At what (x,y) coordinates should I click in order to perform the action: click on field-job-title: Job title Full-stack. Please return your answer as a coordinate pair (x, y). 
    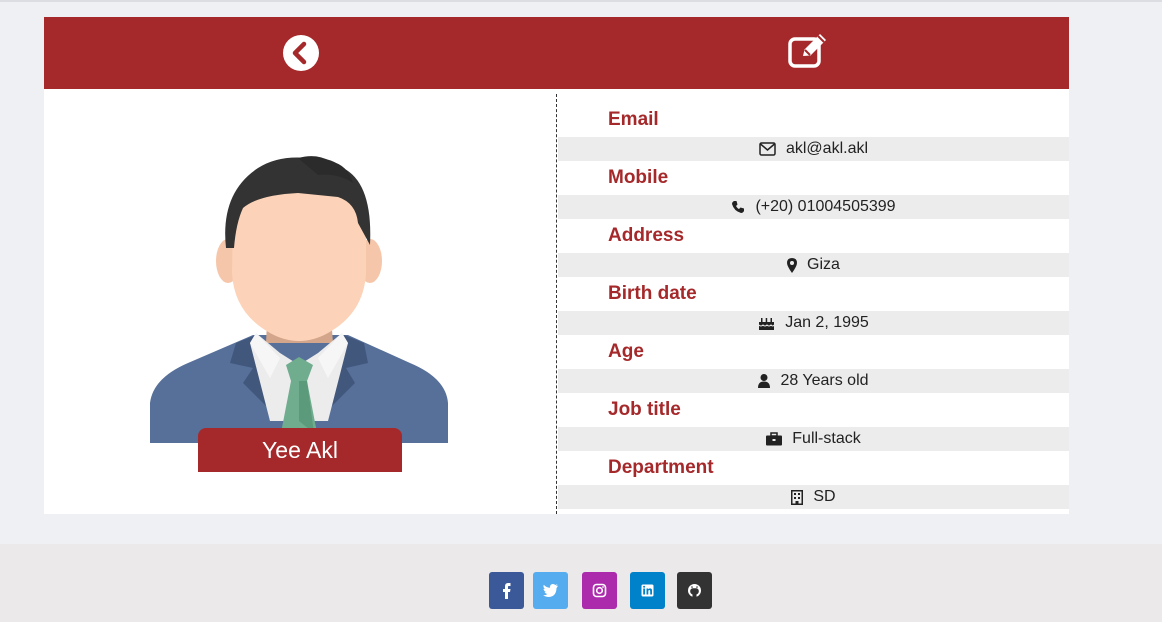
    Looking at the image, I should click on (813, 415).